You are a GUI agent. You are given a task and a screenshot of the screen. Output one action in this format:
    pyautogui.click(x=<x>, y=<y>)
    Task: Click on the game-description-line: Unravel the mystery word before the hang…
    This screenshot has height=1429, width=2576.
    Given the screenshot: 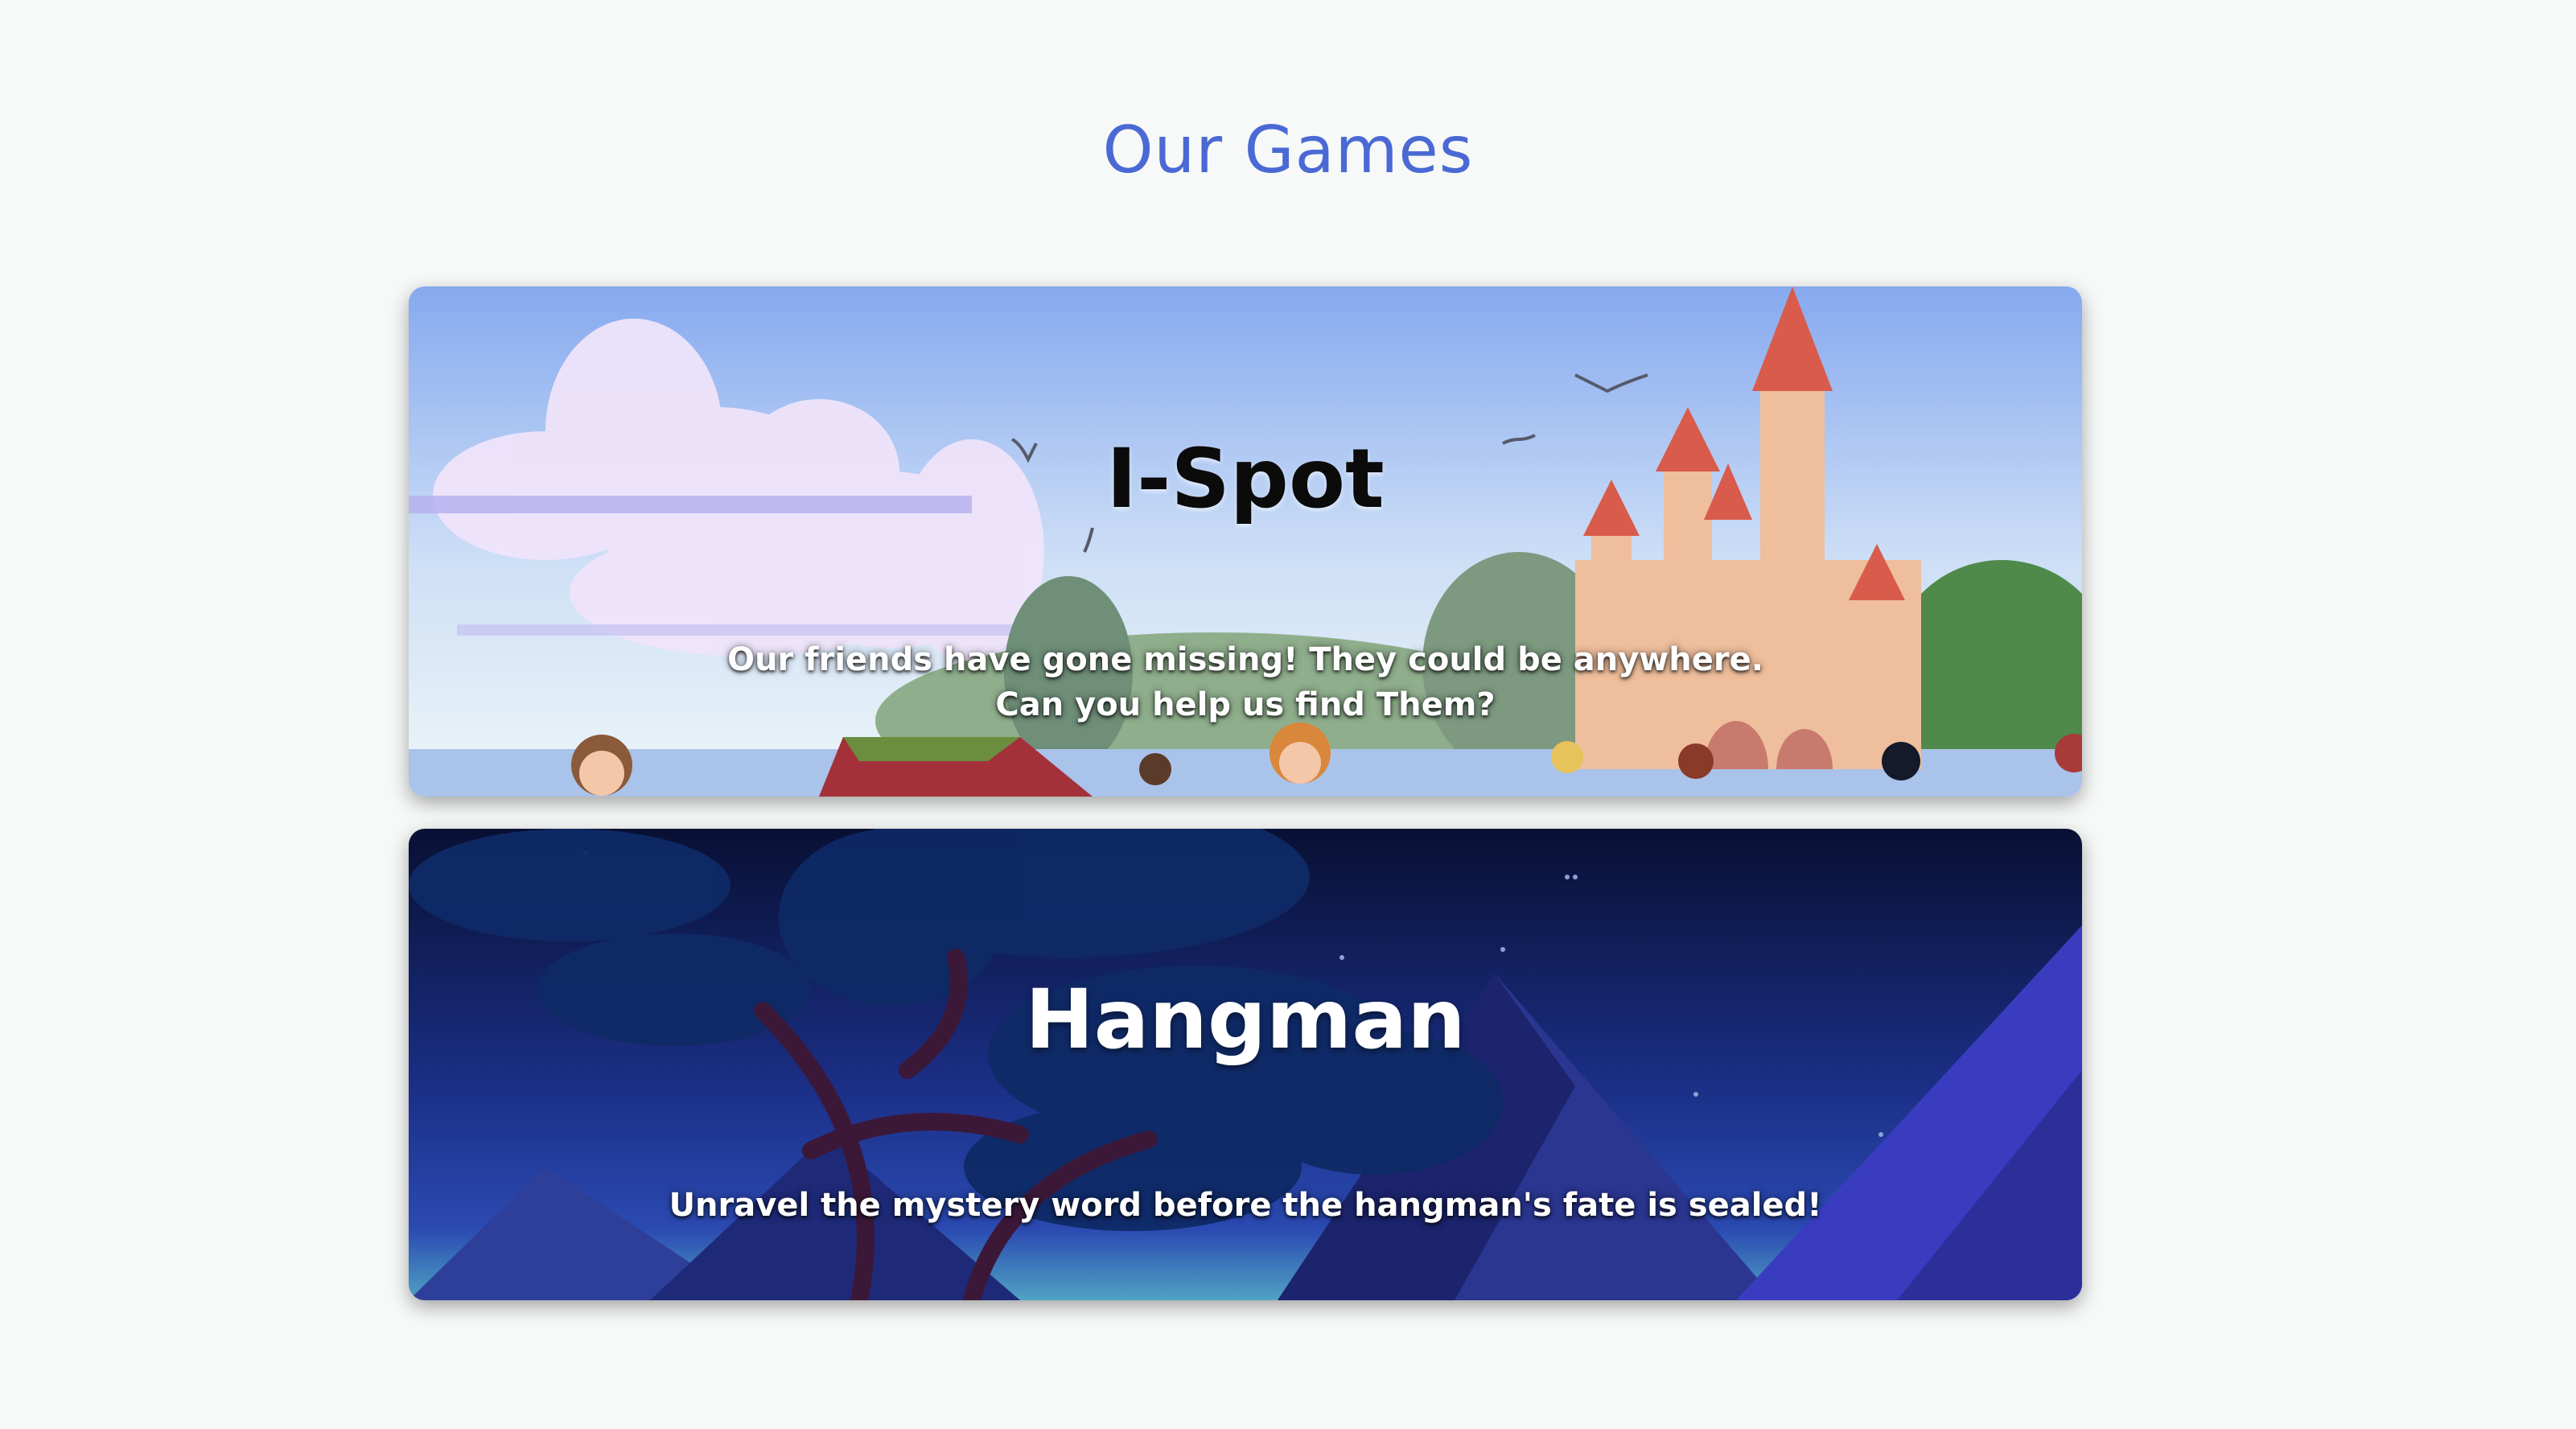 What is the action you would take?
    pyautogui.click(x=1245, y=1205)
    